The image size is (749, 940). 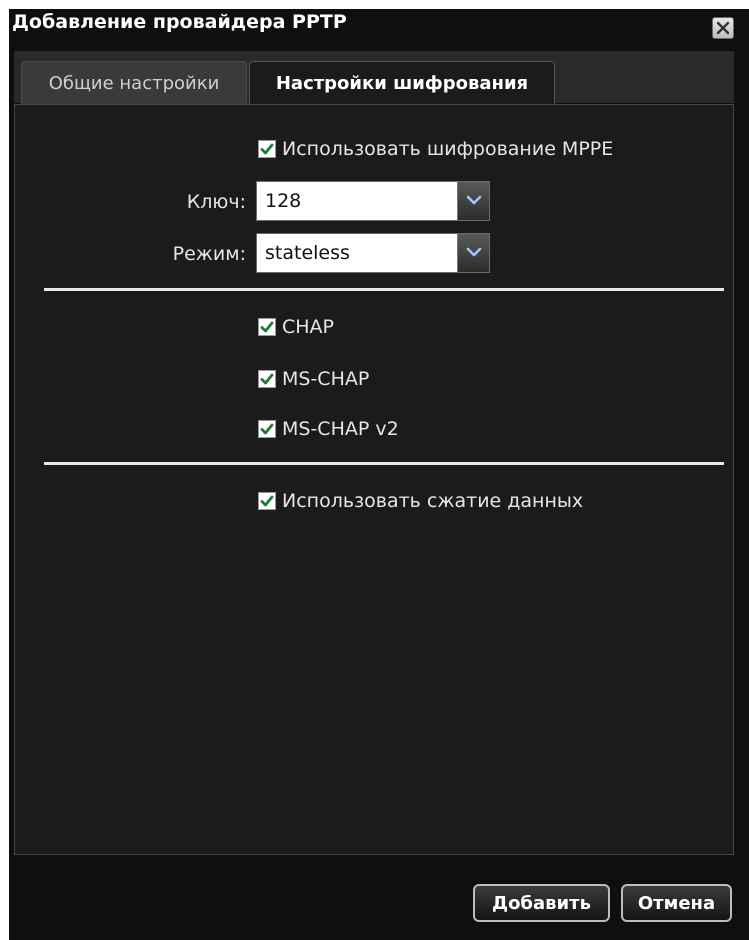 I want to click on tab-general-settings: Общие настройки, so click(x=134, y=83).